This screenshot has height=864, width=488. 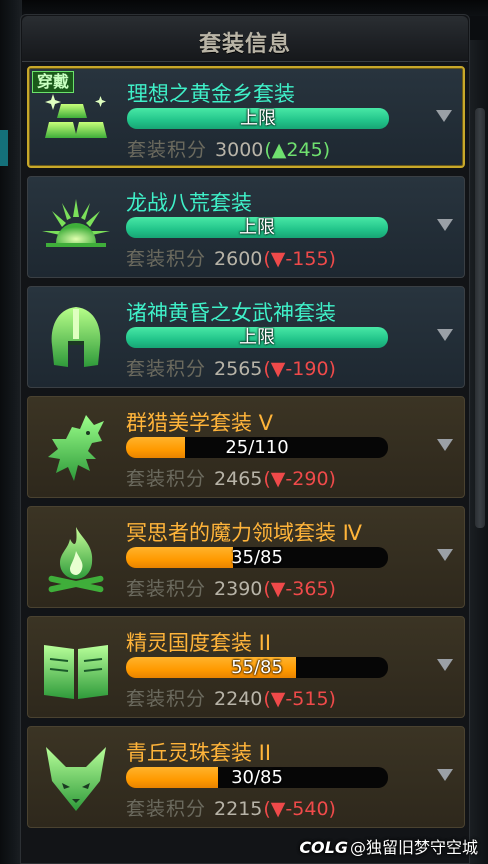 I want to click on set-name: 冥思者的魔力领域套装 Ⅳ, so click(x=244, y=533).